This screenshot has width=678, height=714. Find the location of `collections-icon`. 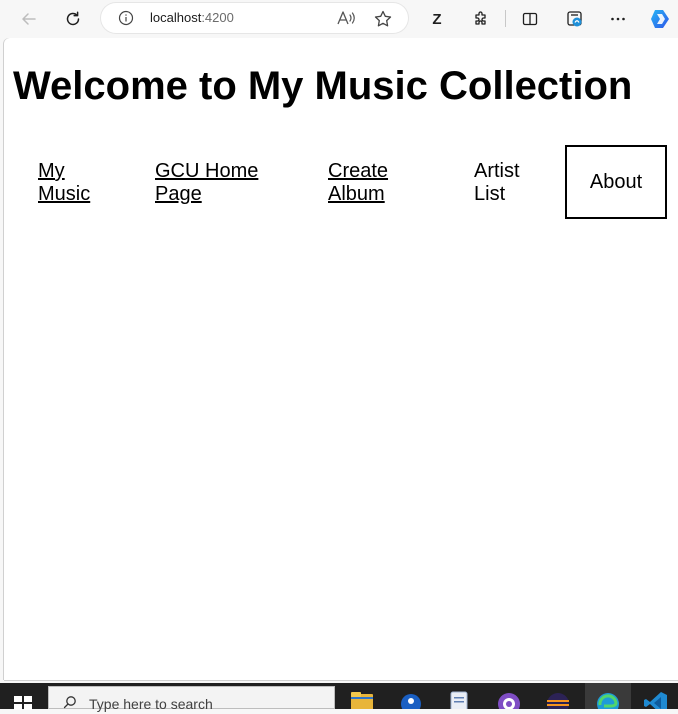

collections-icon is located at coordinates (575, 19).